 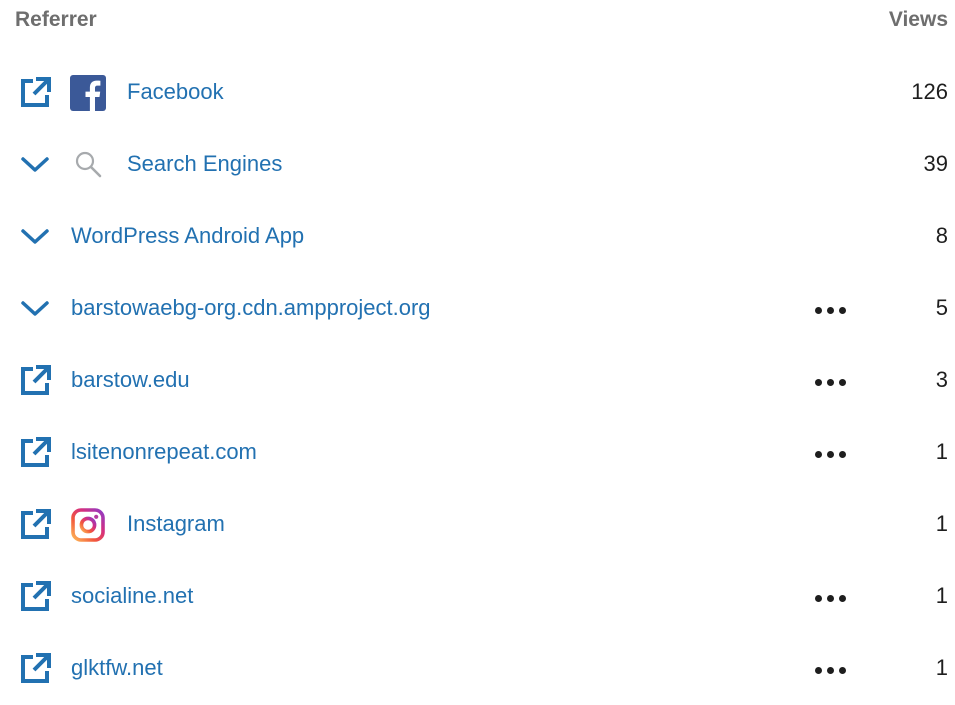 I want to click on views-column-header: Views, so click(x=918, y=19).